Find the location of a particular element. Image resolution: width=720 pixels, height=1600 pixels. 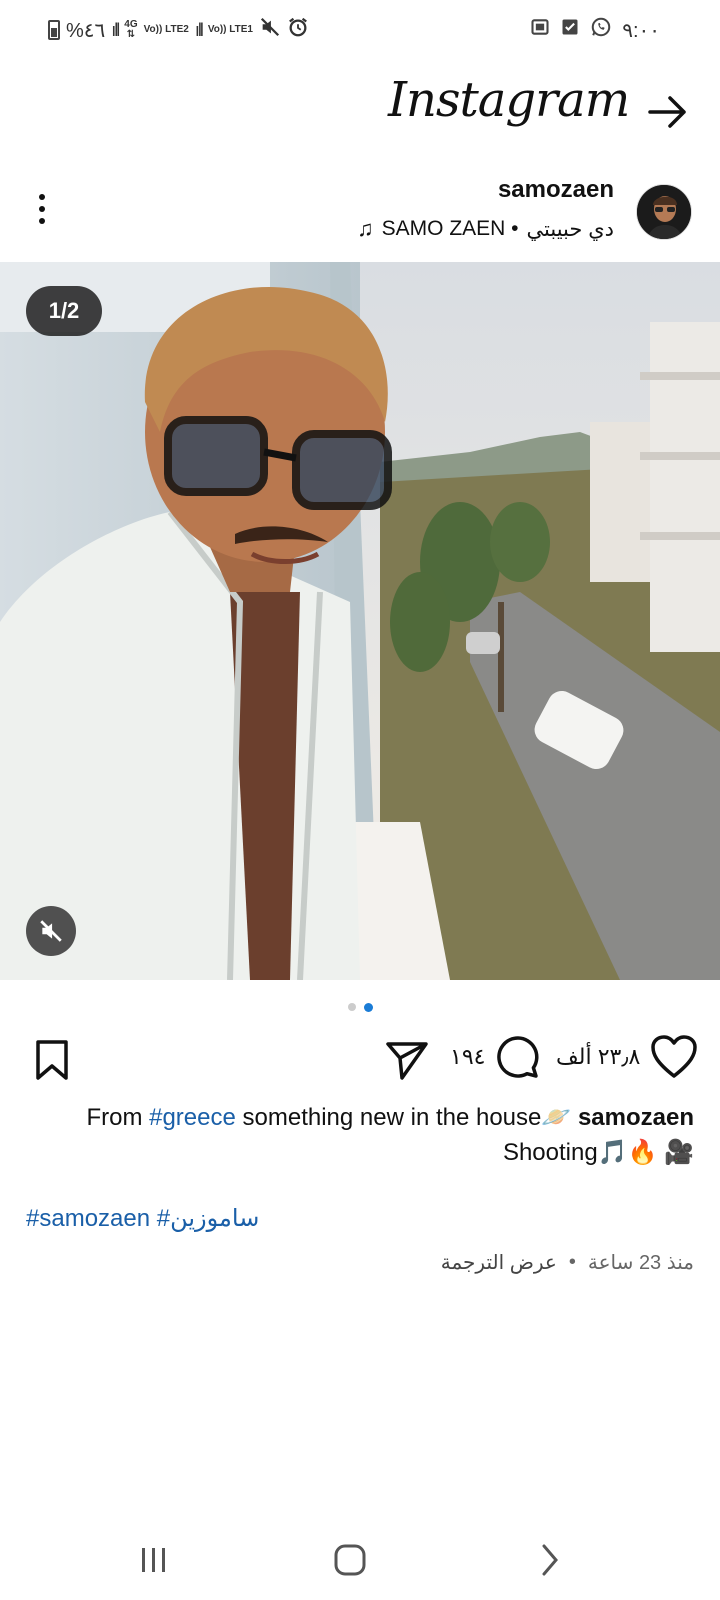

share-button is located at coordinates (407, 1059).